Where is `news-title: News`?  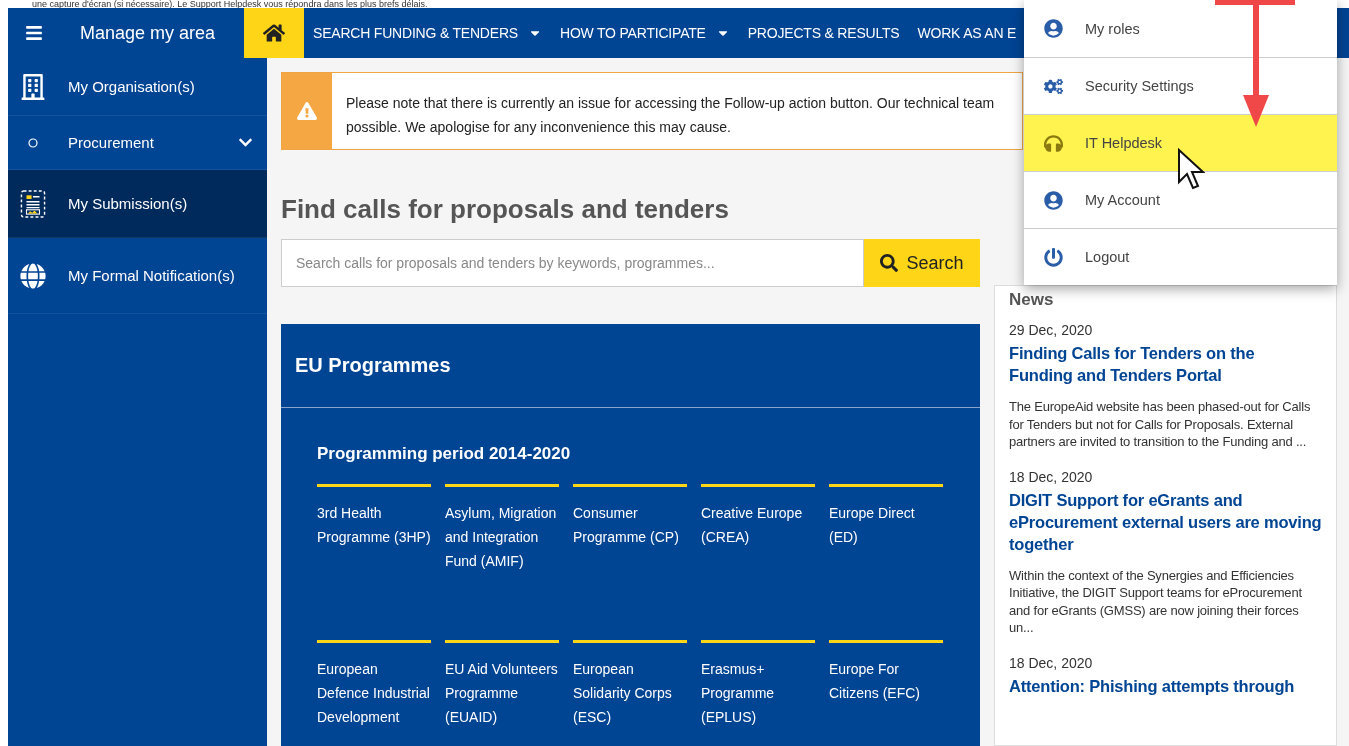 news-title: News is located at coordinates (1032, 300).